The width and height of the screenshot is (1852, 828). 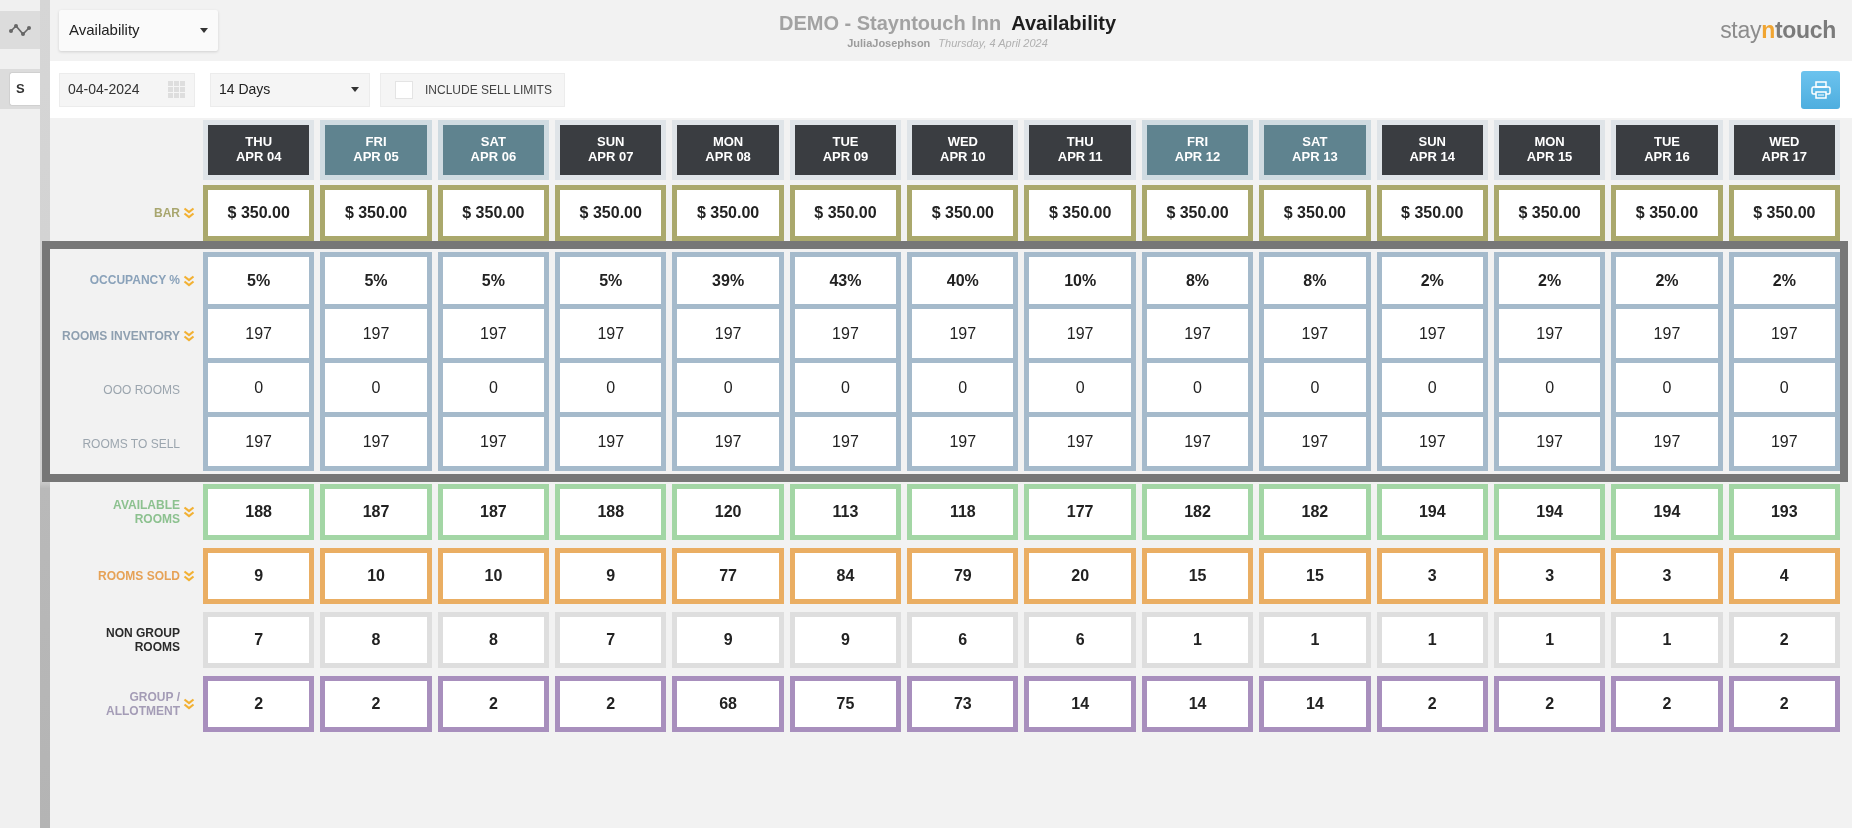 I want to click on table-cell: 187, so click(x=376, y=512).